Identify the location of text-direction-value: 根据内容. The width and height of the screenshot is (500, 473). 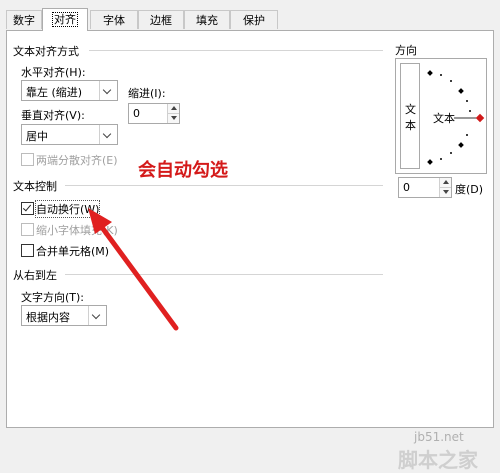
(48, 317).